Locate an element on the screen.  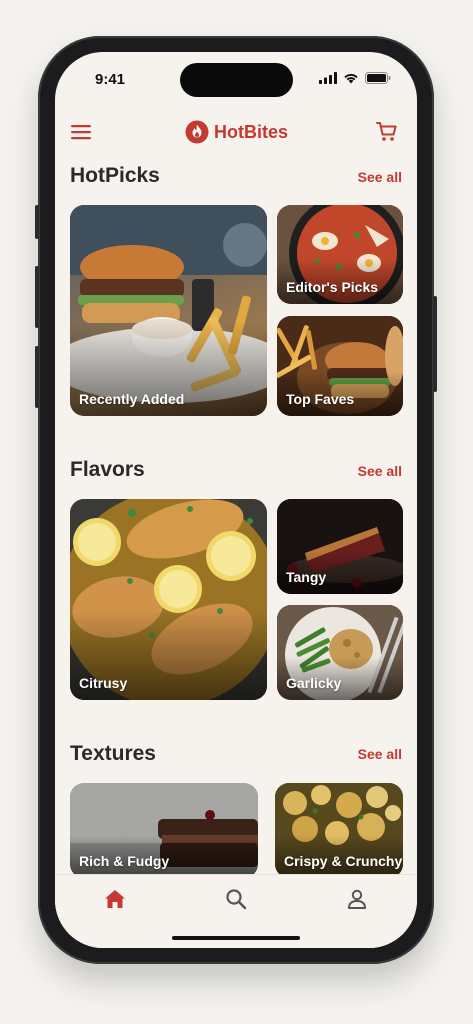
power-button is located at coordinates (435, 344).